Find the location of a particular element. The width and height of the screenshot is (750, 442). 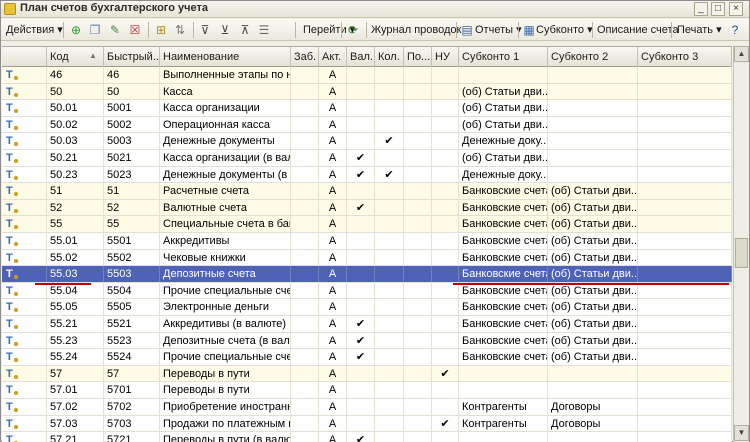

delete-icon: ☒ is located at coordinates (135, 30).